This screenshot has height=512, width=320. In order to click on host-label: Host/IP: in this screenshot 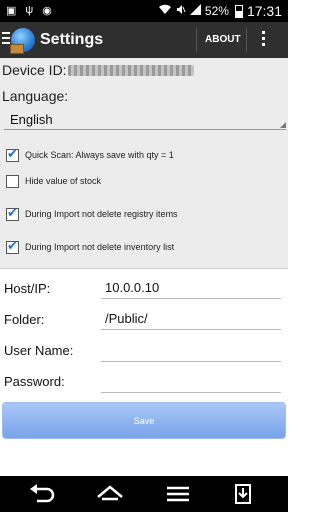, I will do `click(27, 288)`.